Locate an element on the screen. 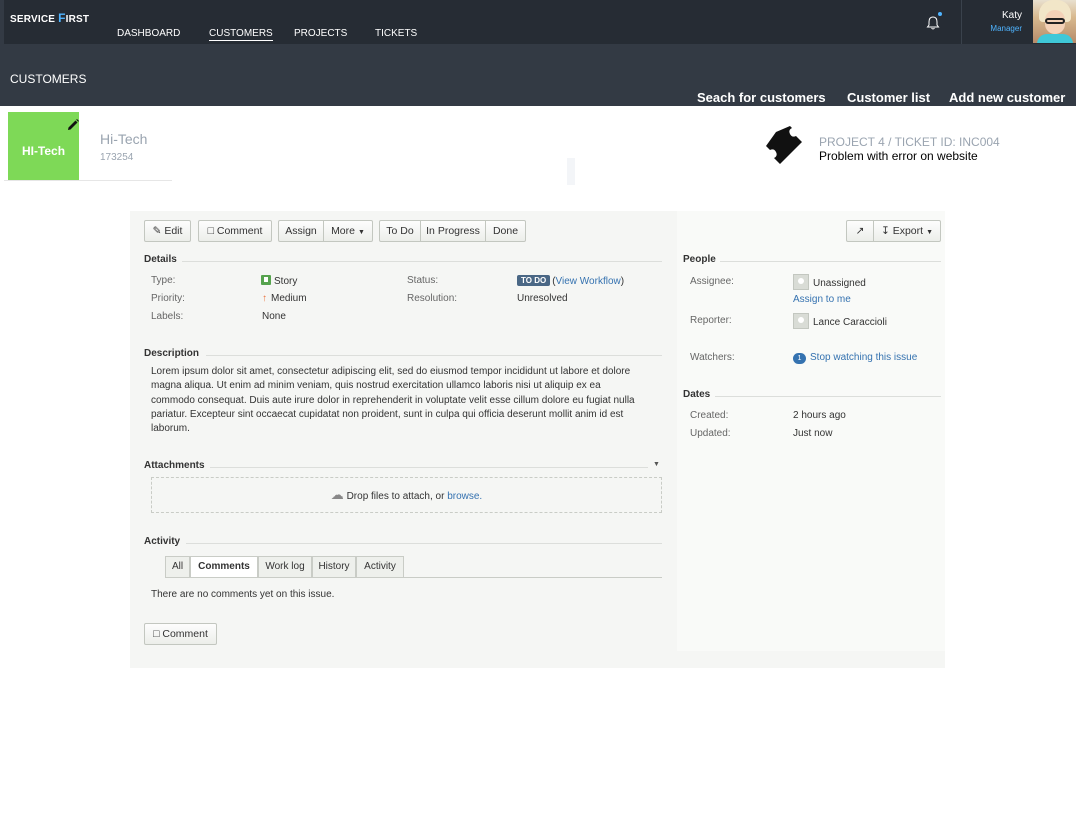 The image size is (1076, 822). in-progress-button: In Progress is located at coordinates (453, 231).